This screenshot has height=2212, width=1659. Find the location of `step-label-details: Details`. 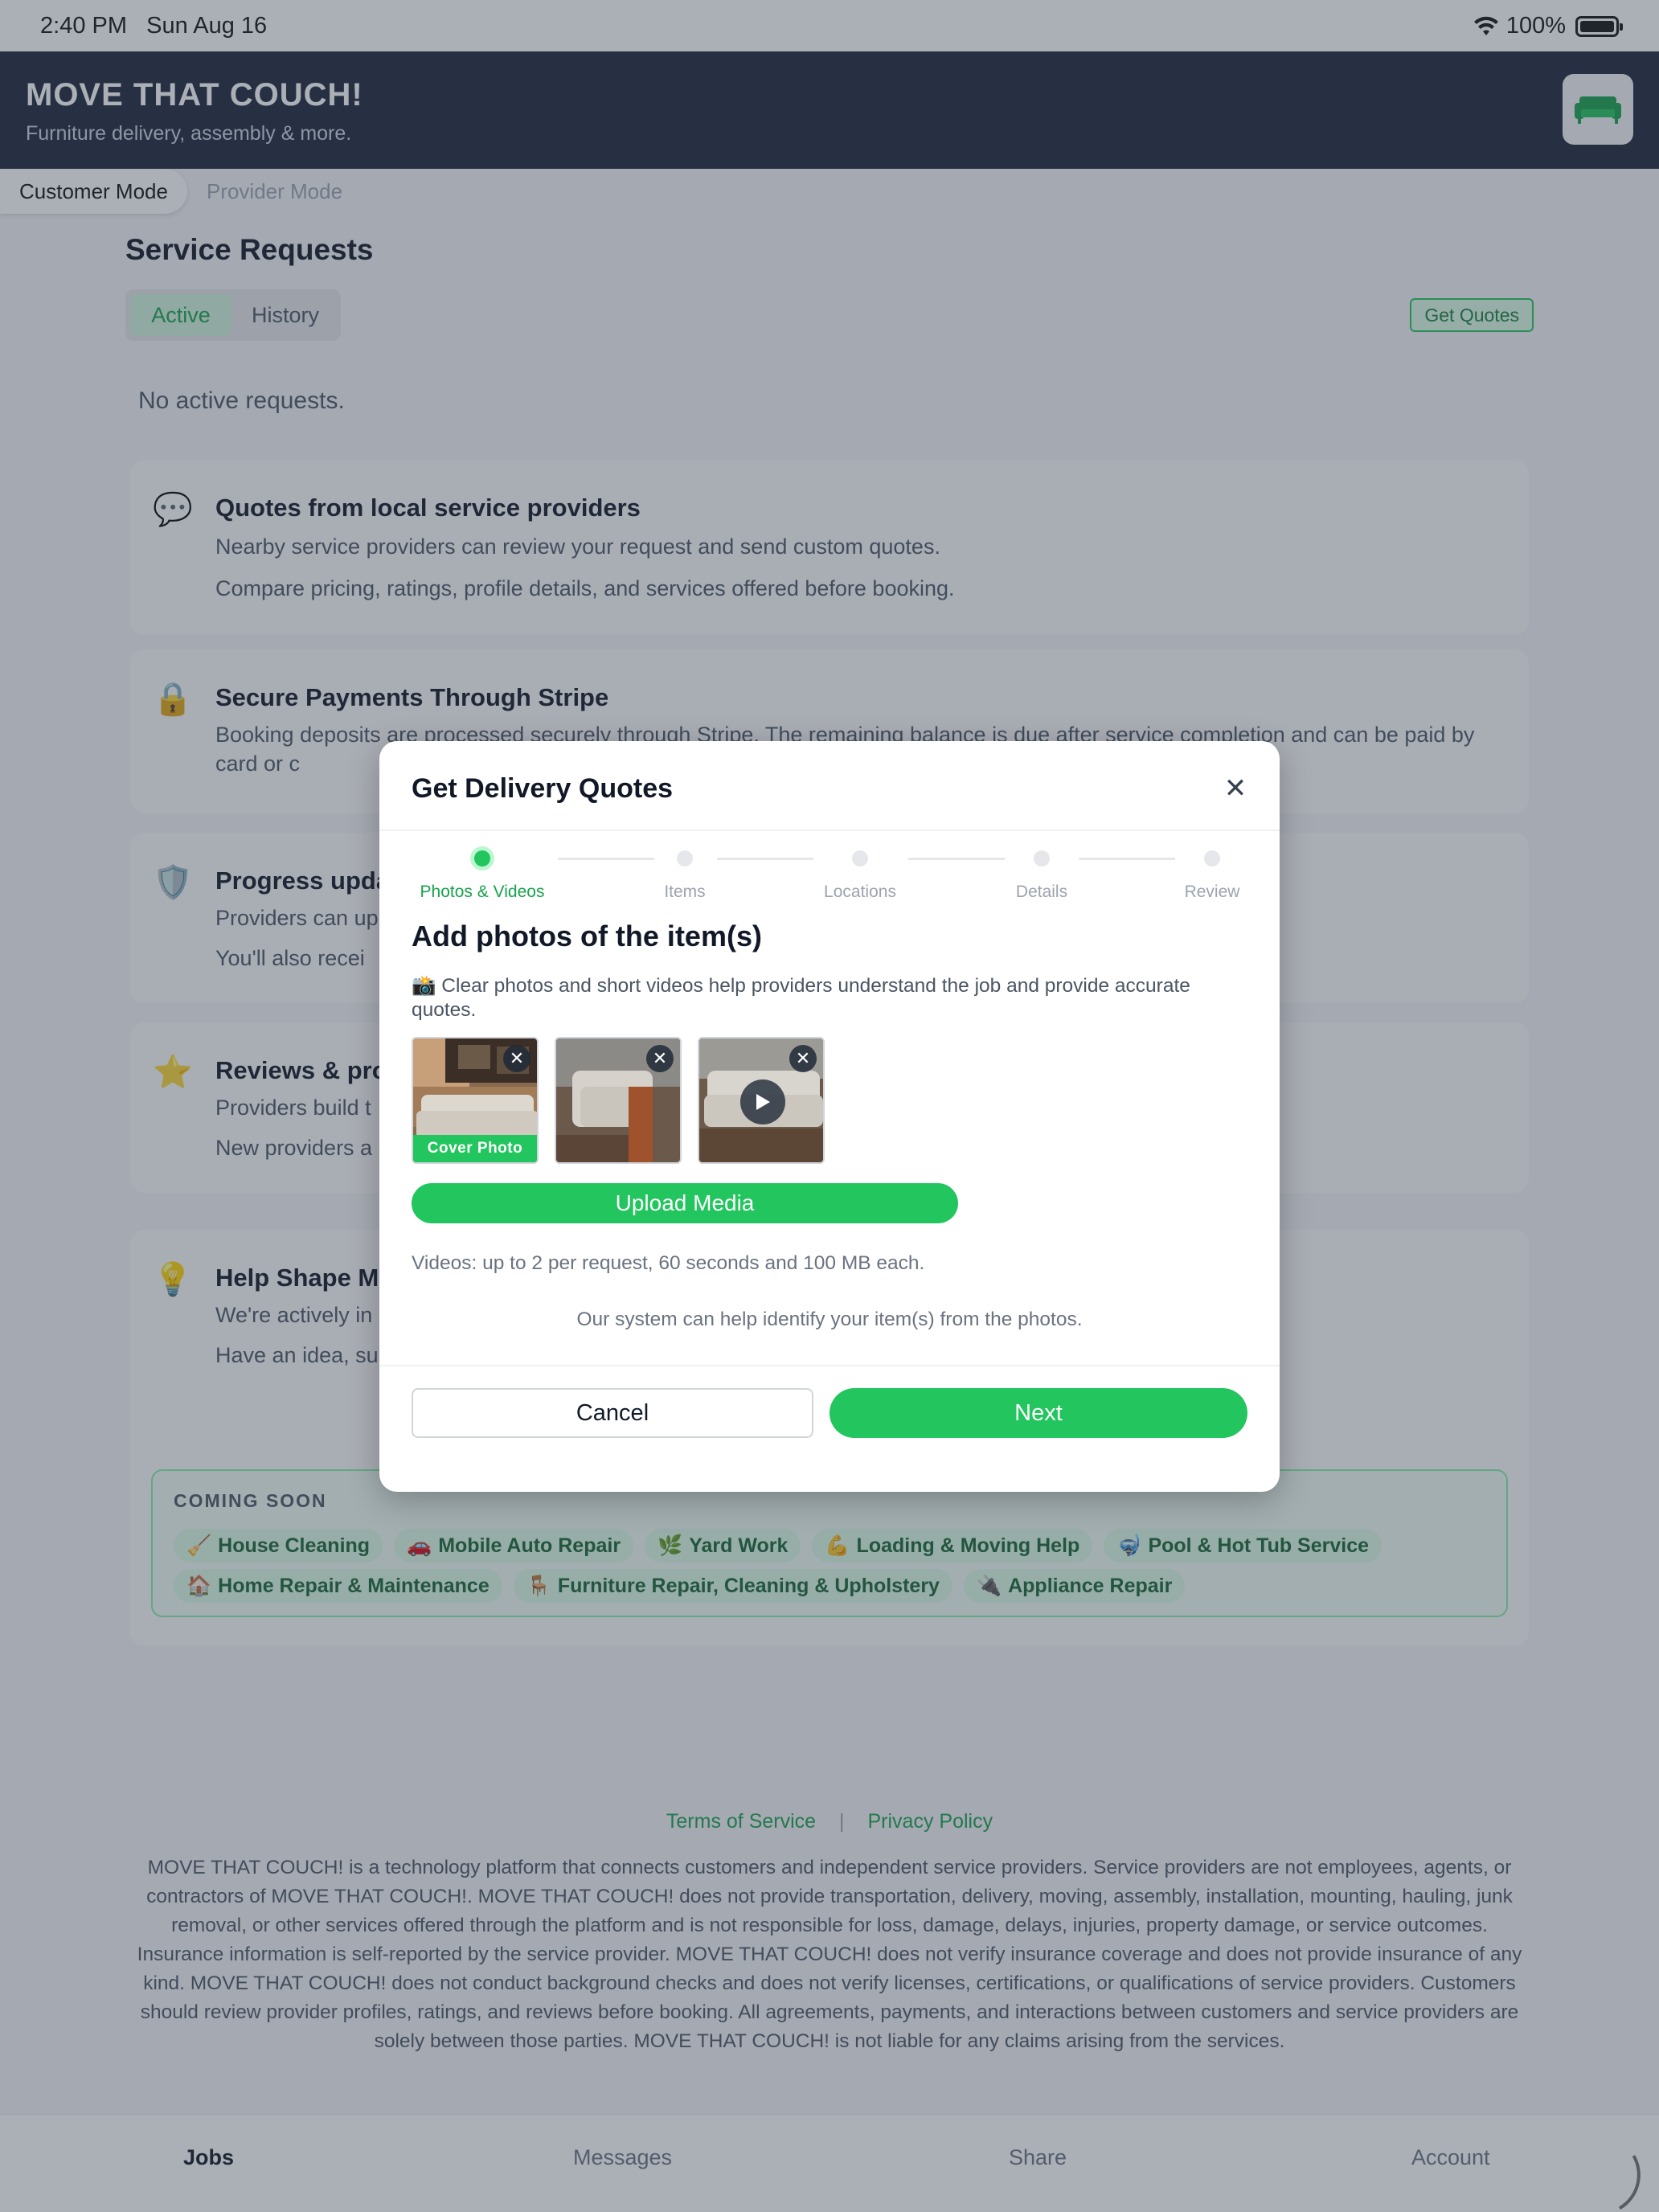

step-label-details: Details is located at coordinates (1041, 892).